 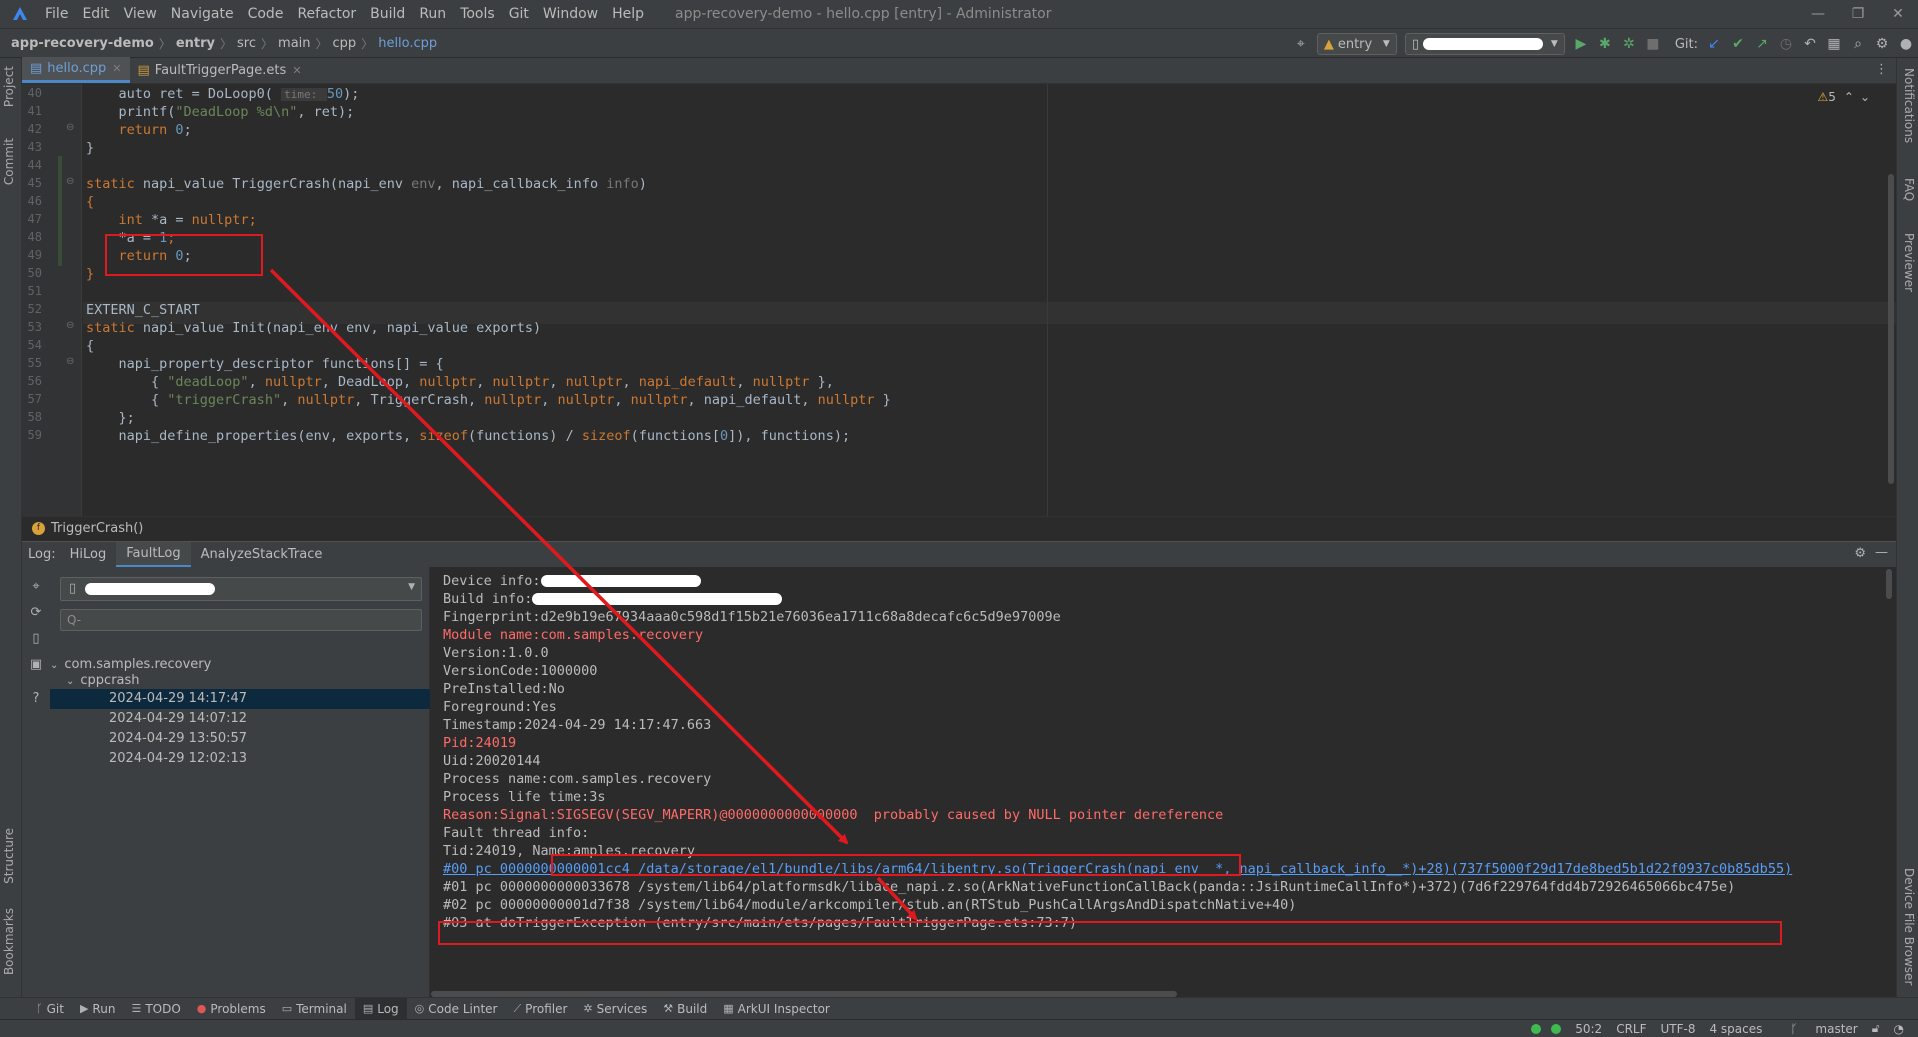 I want to click on log-search-input: Q-, so click(x=241, y=620).